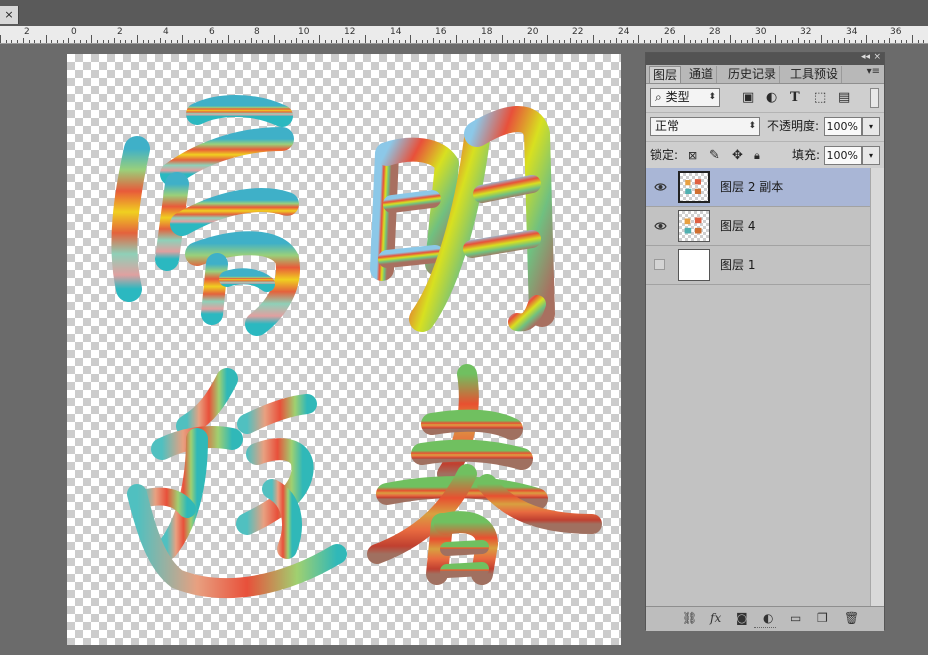 This screenshot has height=655, width=928. I want to click on fill-dropdown-icon: ▾, so click(871, 155).